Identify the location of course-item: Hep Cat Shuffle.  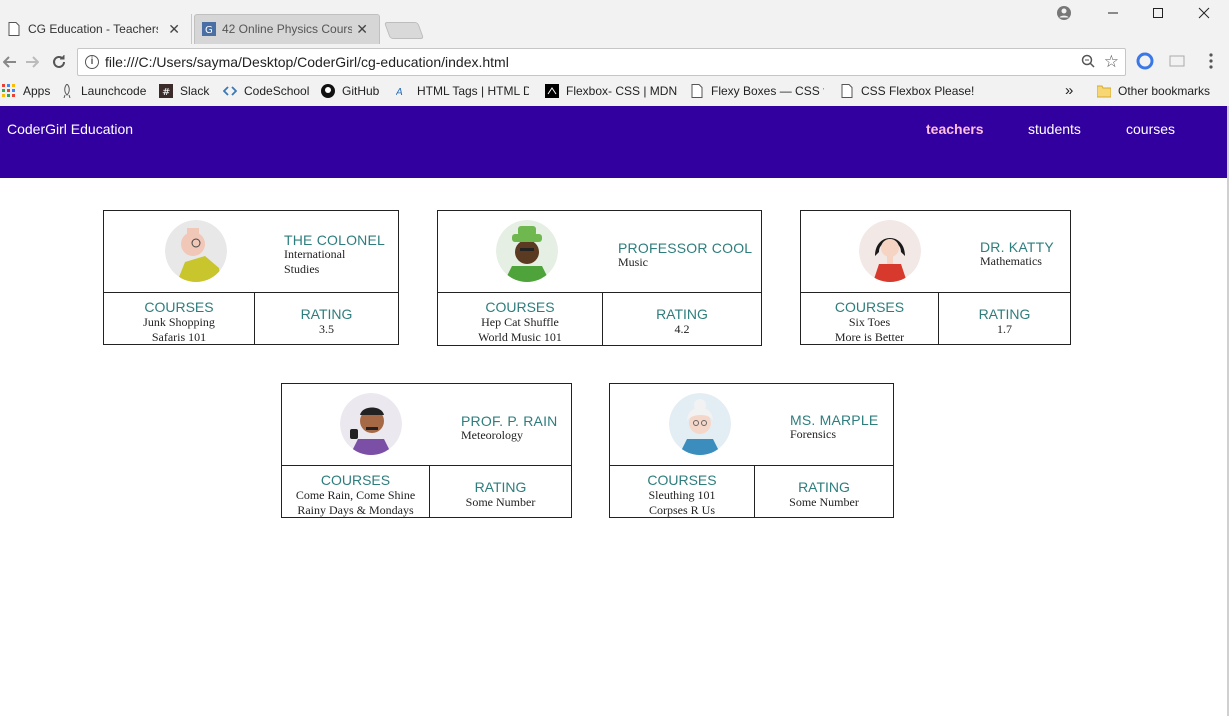
(520, 322).